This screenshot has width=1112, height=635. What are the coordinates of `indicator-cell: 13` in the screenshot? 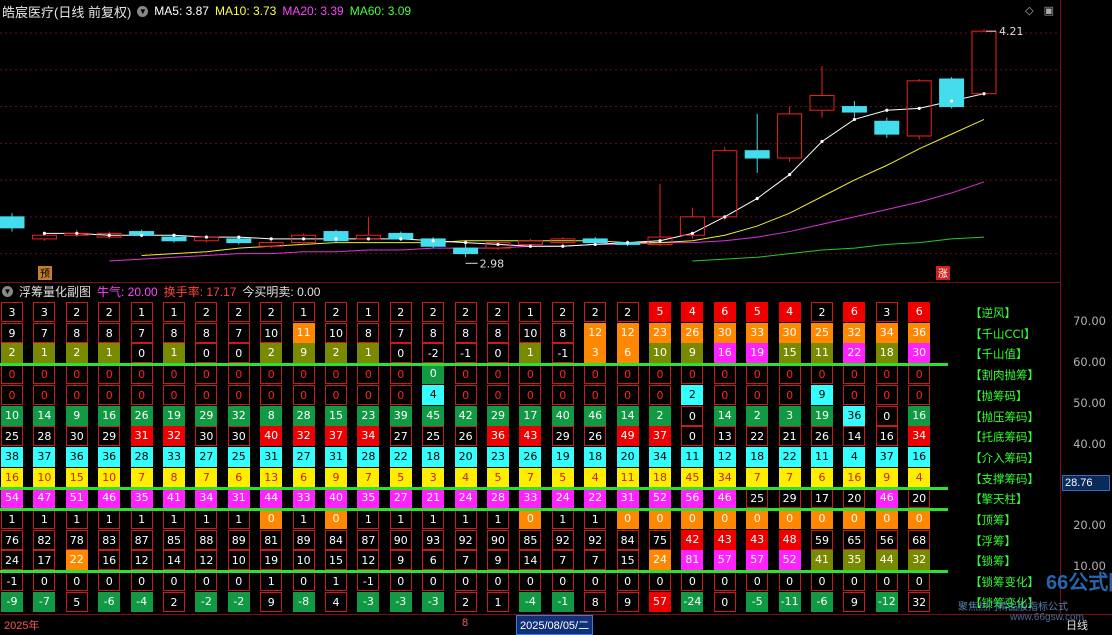 It's located at (724, 436).